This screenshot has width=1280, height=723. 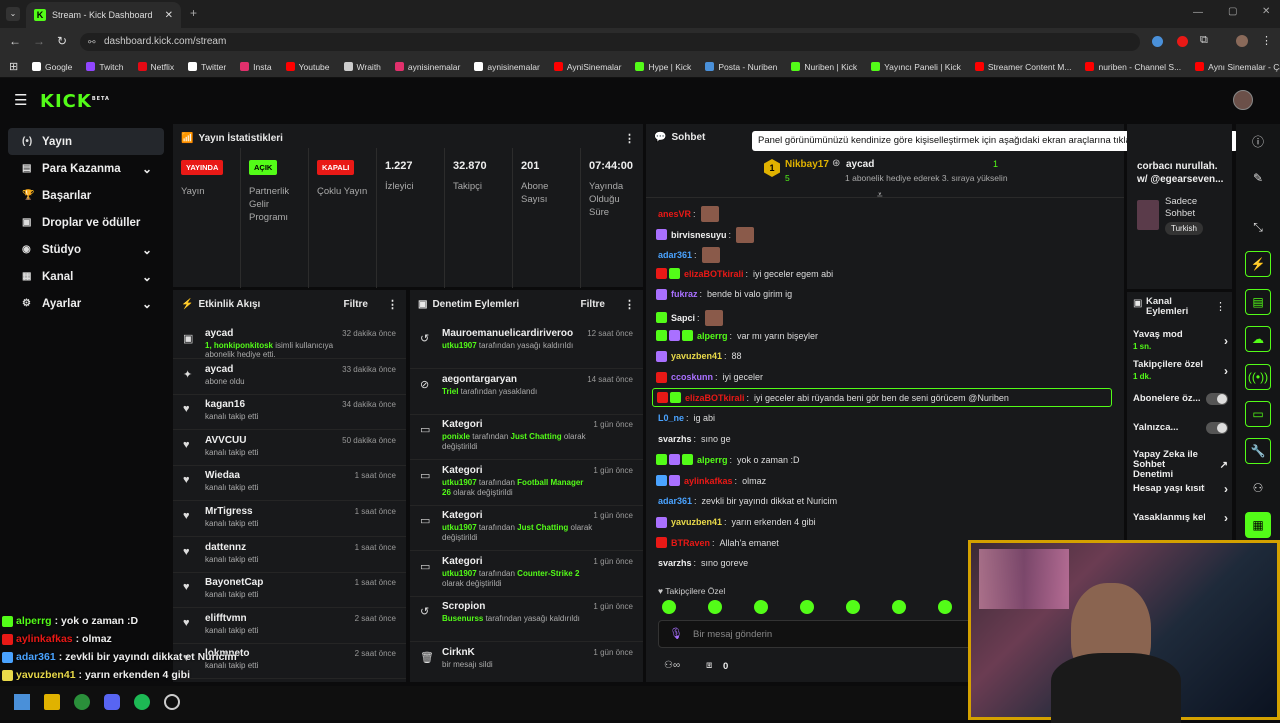 What do you see at coordinates (1180, 341) in the screenshot?
I see `channel-action: Yavaş mod 1 sn. ›` at bounding box center [1180, 341].